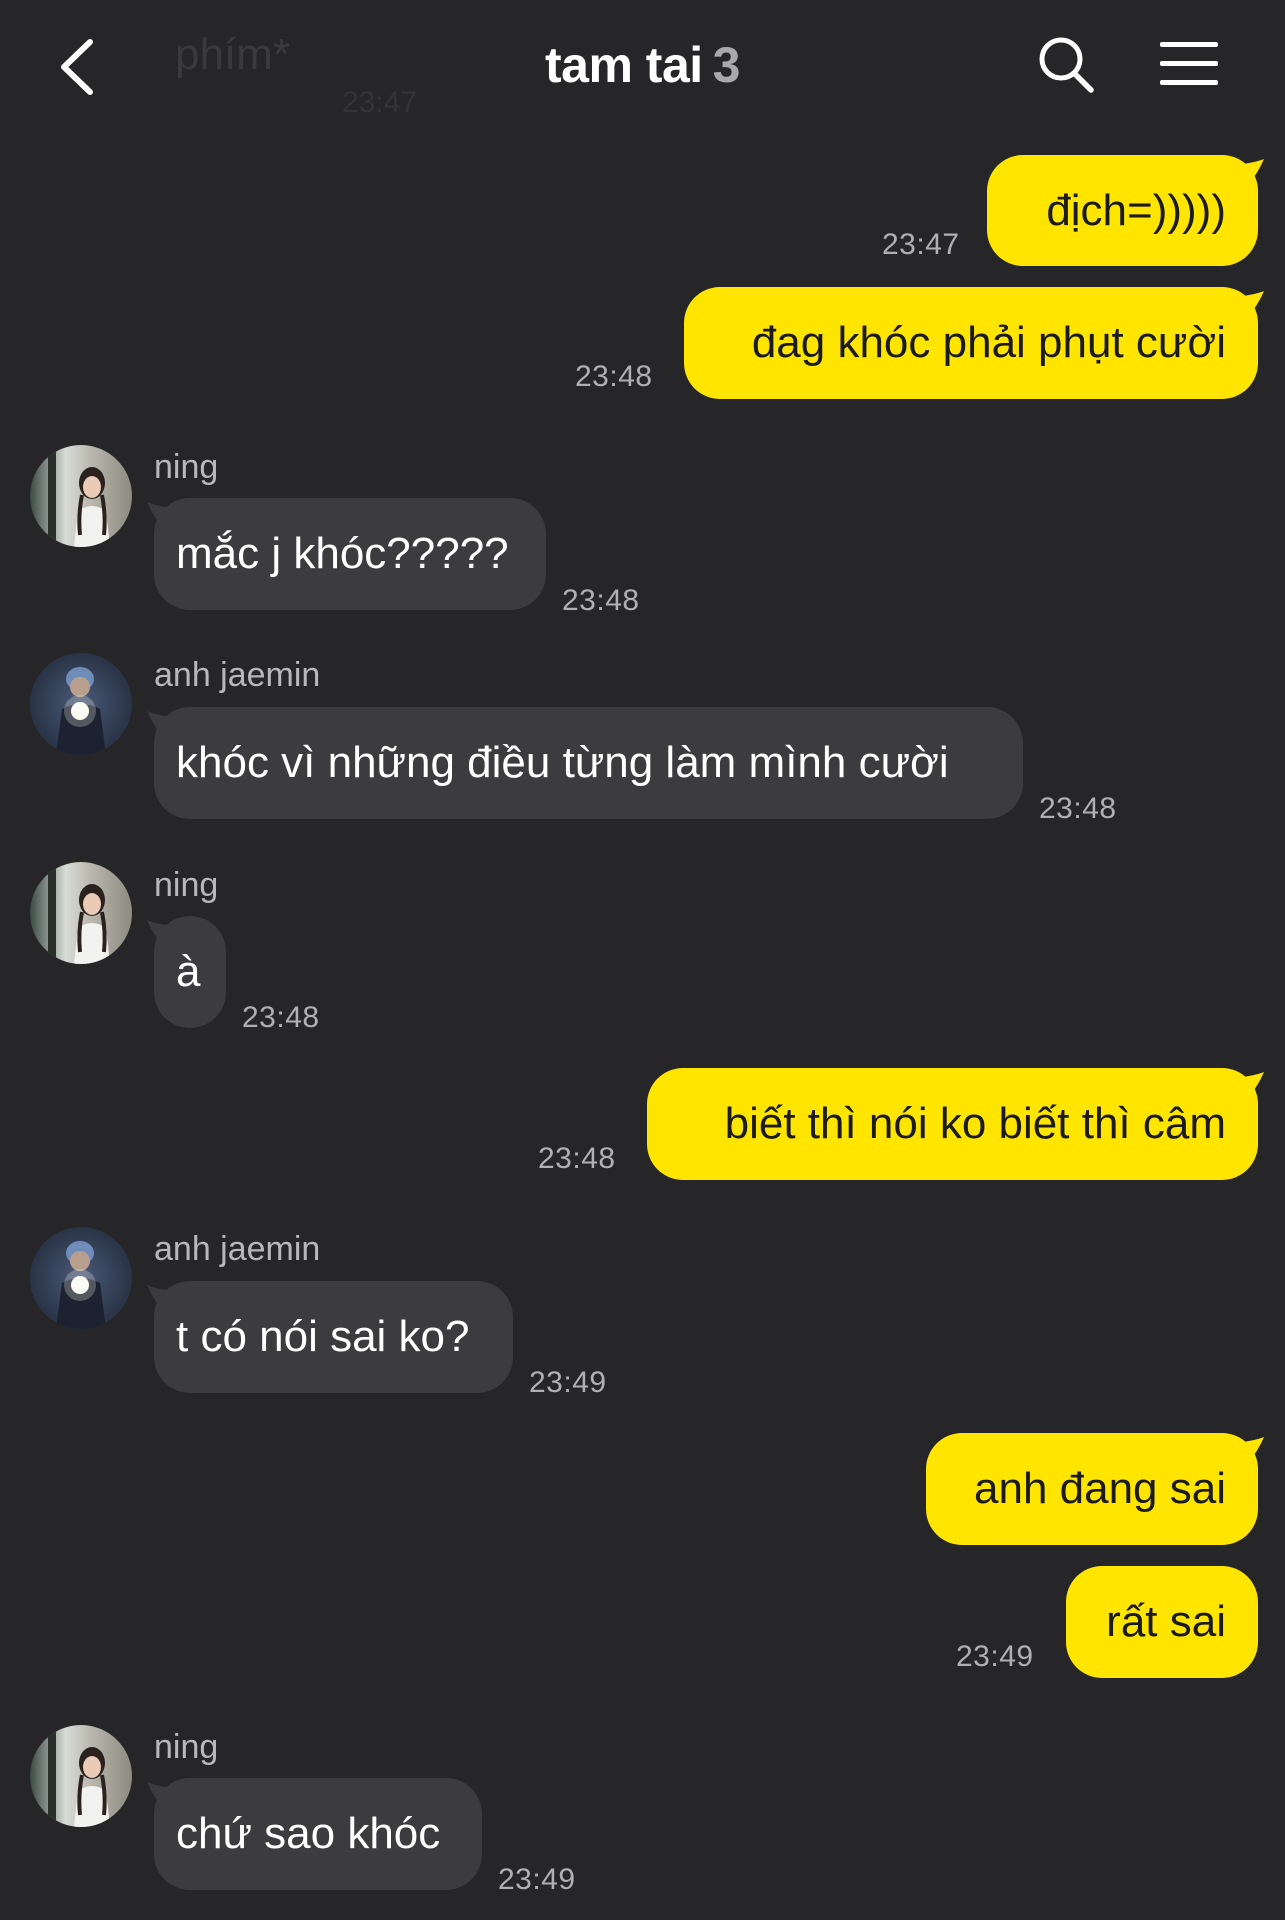 This screenshot has height=1920, width=1285. I want to click on message-text: mắc j khóc?????, so click(342, 553).